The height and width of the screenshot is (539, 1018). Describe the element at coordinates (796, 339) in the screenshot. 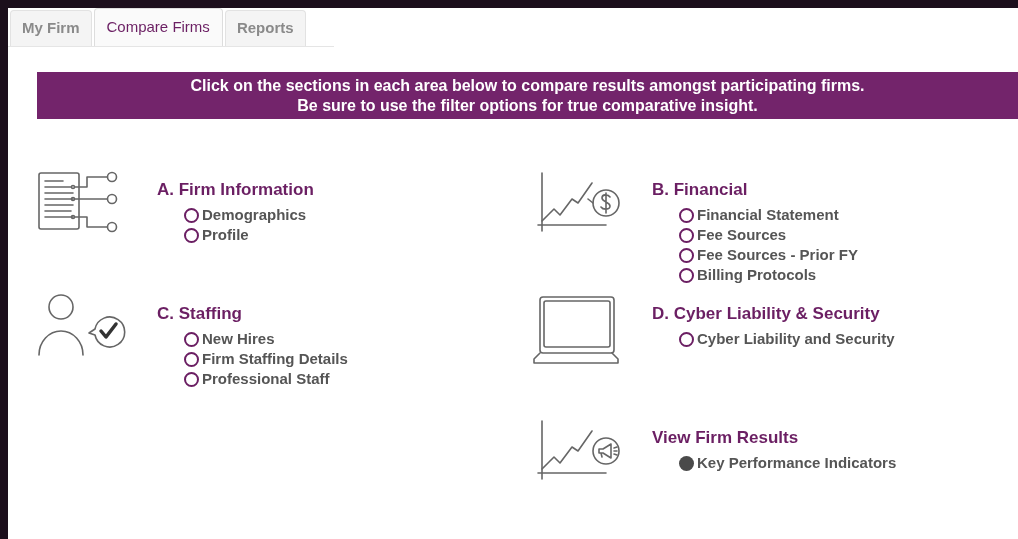

I see `section-link: Cyber Liability and Security` at that location.